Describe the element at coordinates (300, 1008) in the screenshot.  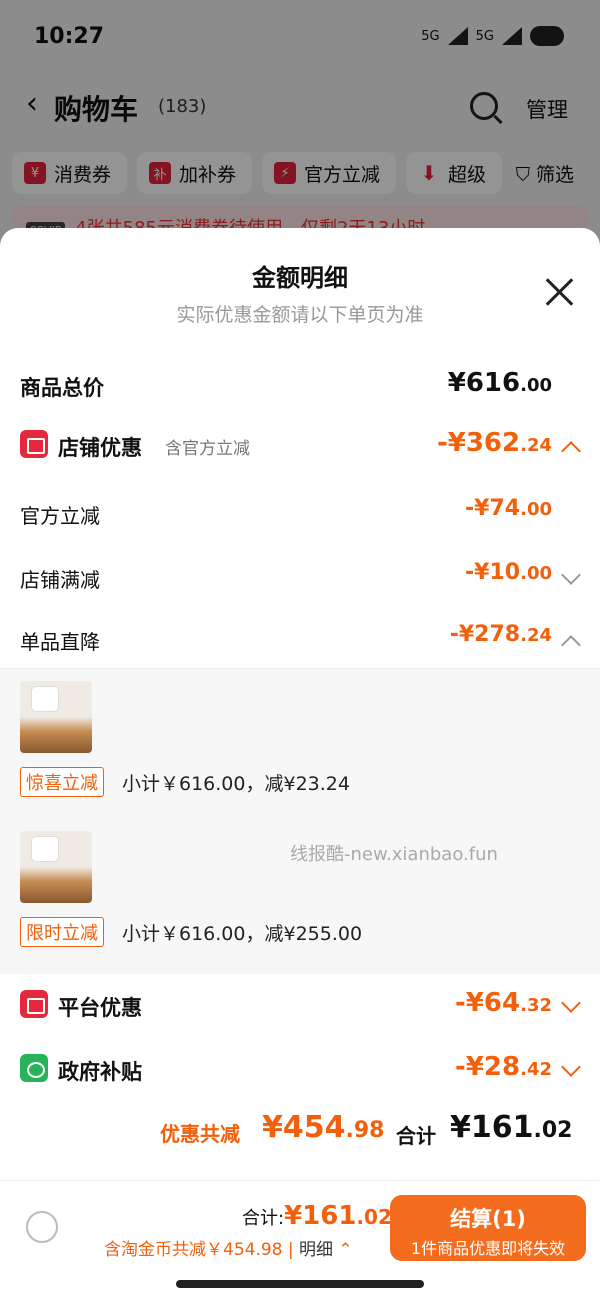
I see `platform-discount-row: 平台优惠 -¥64.32` at that location.